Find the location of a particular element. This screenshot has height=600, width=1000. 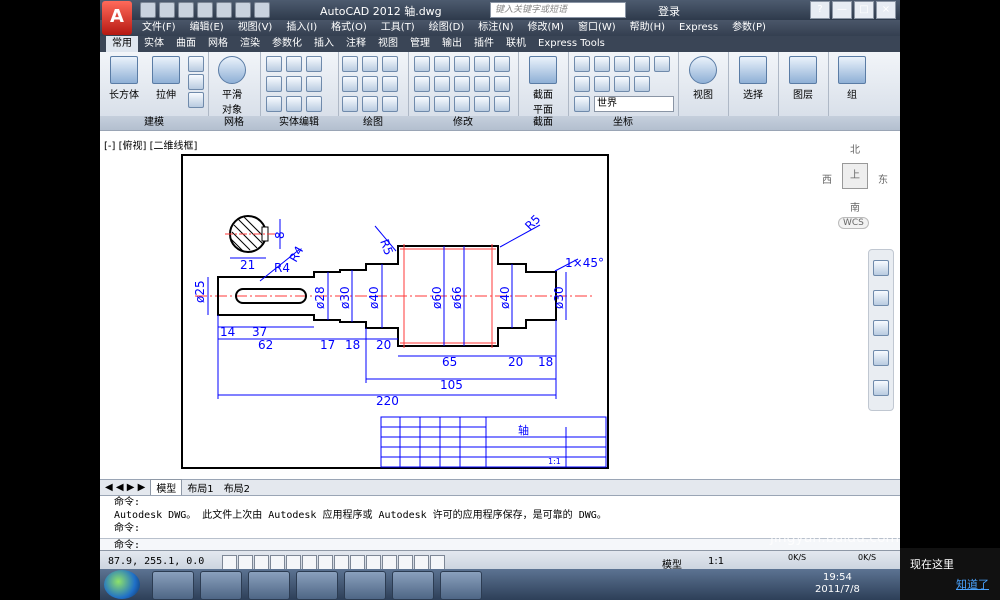

wcs-menu: WCS is located at coordinates (853, 223).